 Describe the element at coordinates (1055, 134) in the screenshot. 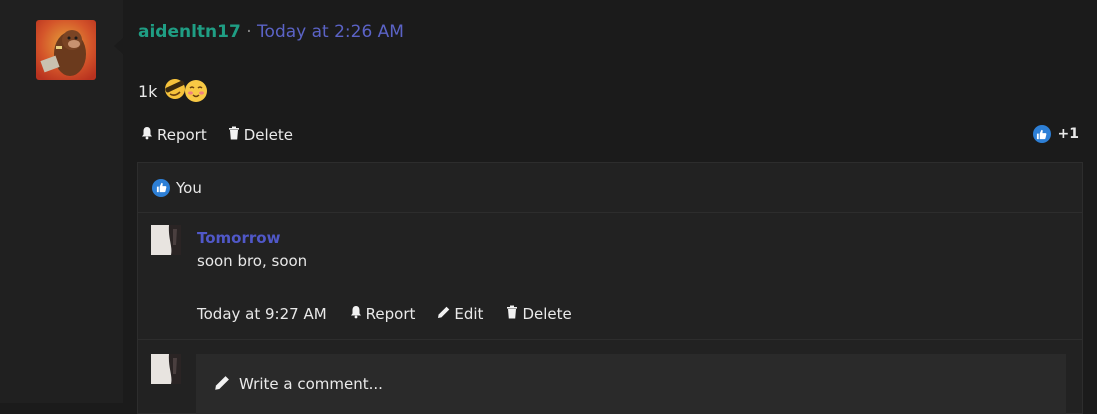

I see `reaction-summary: +1` at that location.